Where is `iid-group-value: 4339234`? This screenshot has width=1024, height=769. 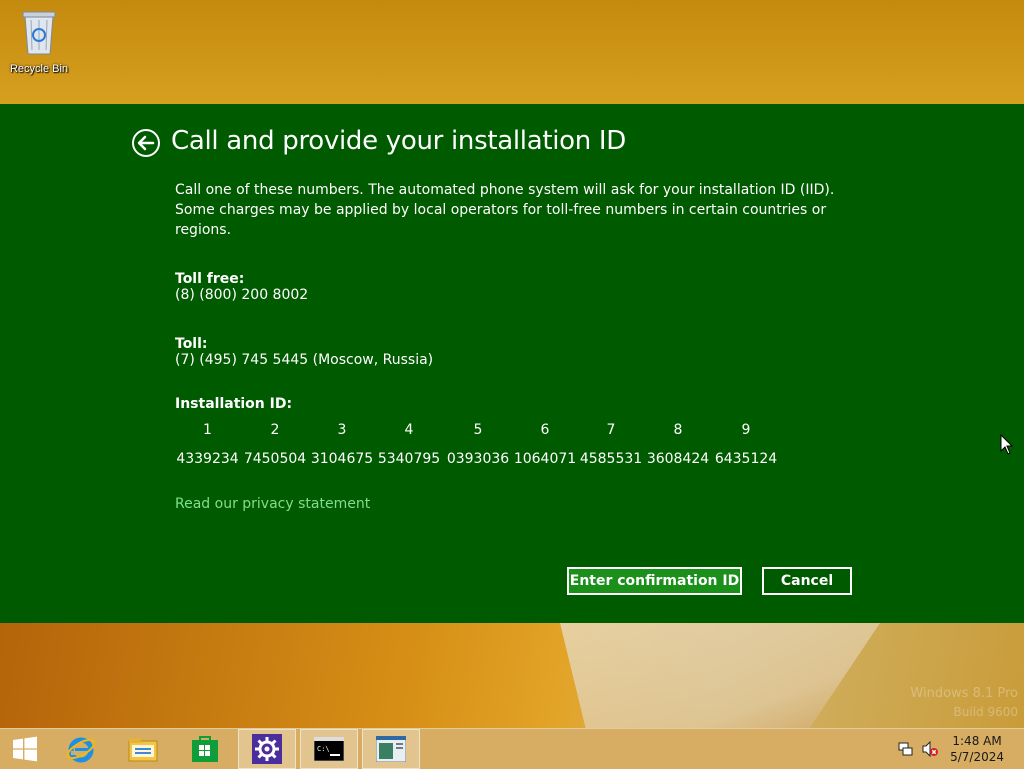
iid-group-value: 4339234 is located at coordinates (207, 459).